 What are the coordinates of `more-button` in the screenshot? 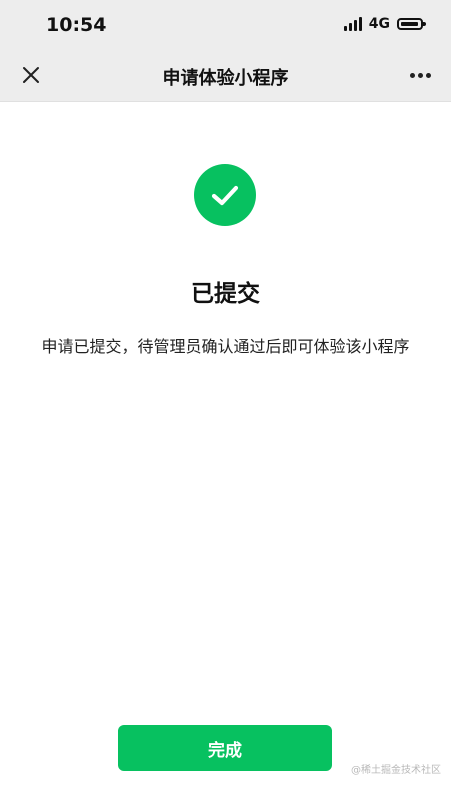 It's located at (420, 75).